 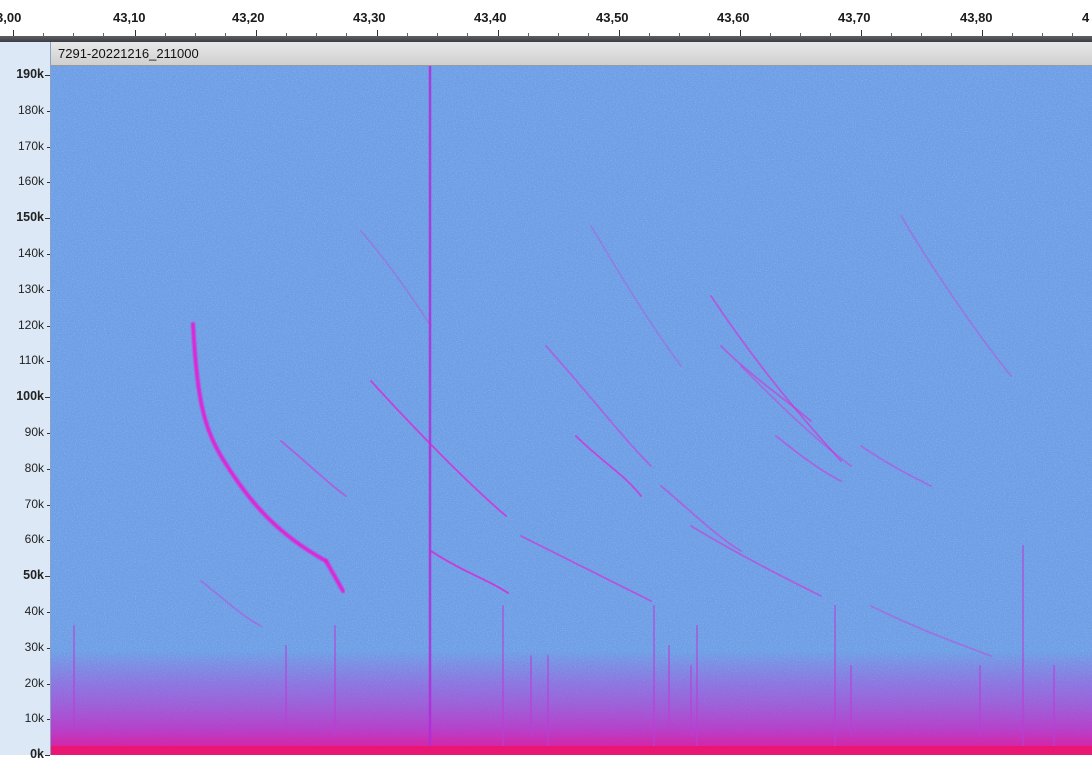 I want to click on frequency-label: 20k, so click(x=34, y=682).